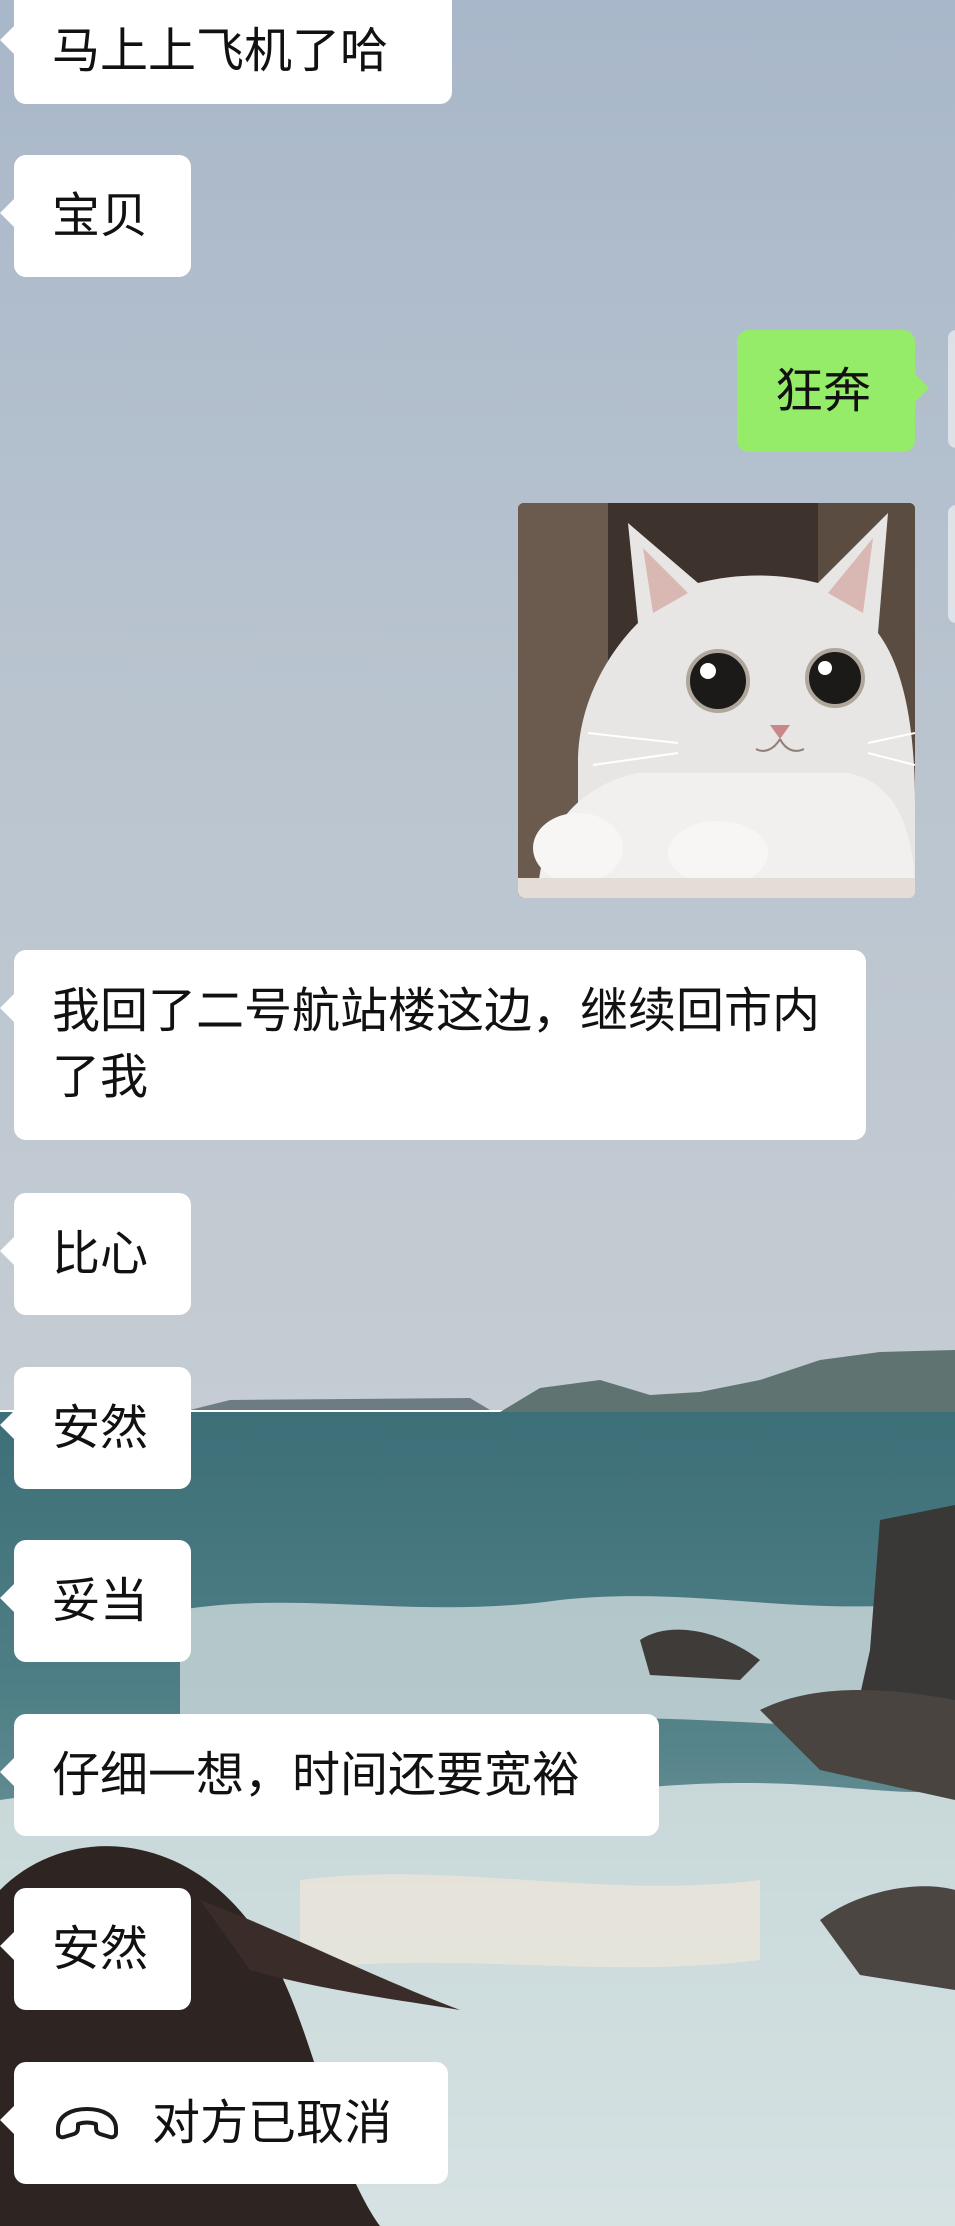 The height and width of the screenshot is (2226, 955). What do you see at coordinates (100, 1254) in the screenshot?
I see `message-text: 比心` at bounding box center [100, 1254].